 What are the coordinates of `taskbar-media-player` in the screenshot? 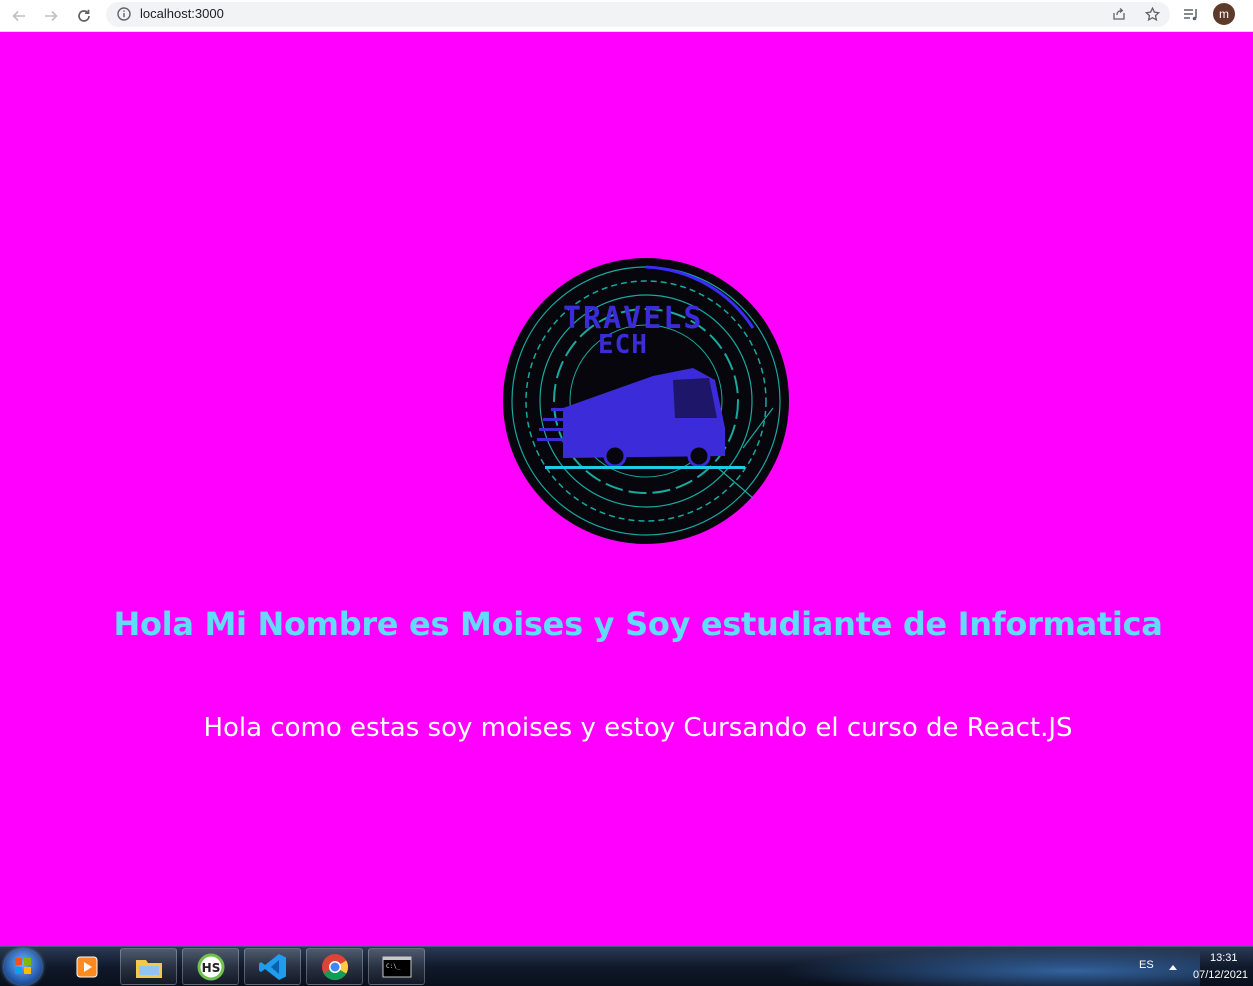 It's located at (86, 966).